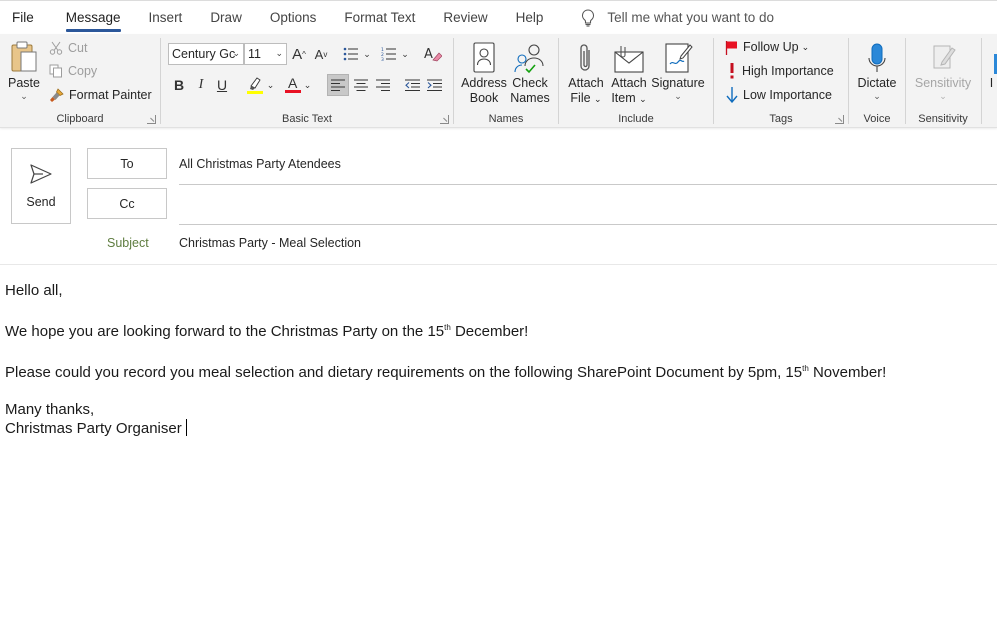 The image size is (997, 620). Describe the element at coordinates (265, 54) in the screenshot. I see `font-size-dropdown: 11 ⌄` at that location.